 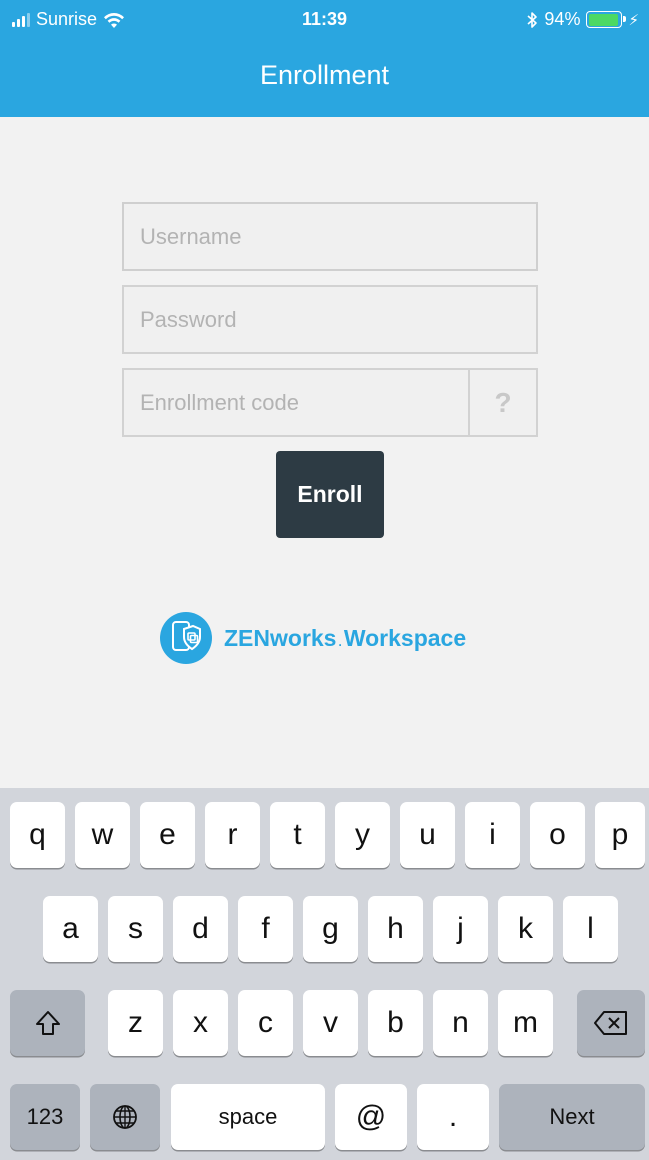 I want to click on key-g: g, so click(x=330, y=929).